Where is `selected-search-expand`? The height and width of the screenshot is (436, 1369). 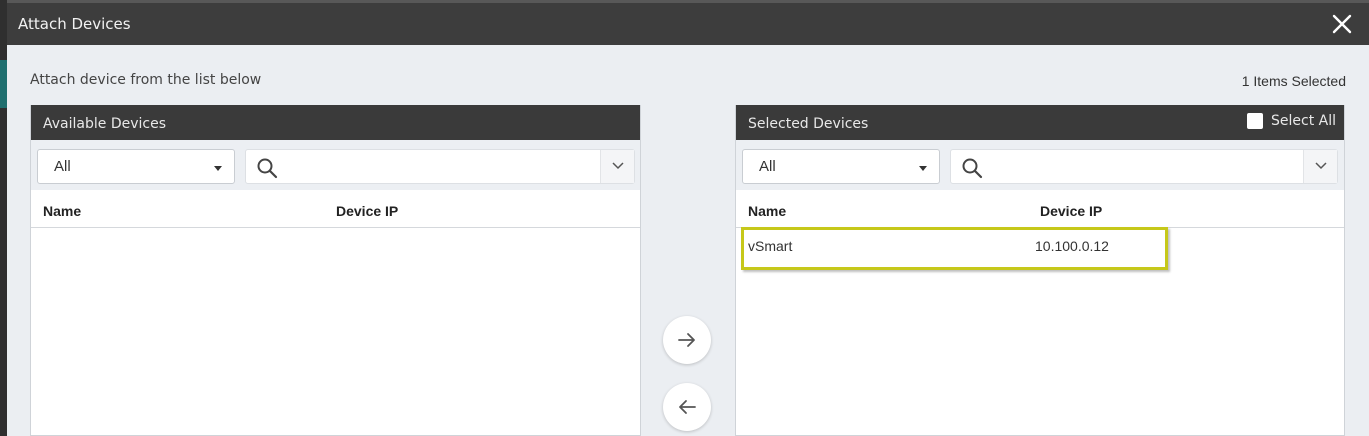 selected-search-expand is located at coordinates (1320, 166).